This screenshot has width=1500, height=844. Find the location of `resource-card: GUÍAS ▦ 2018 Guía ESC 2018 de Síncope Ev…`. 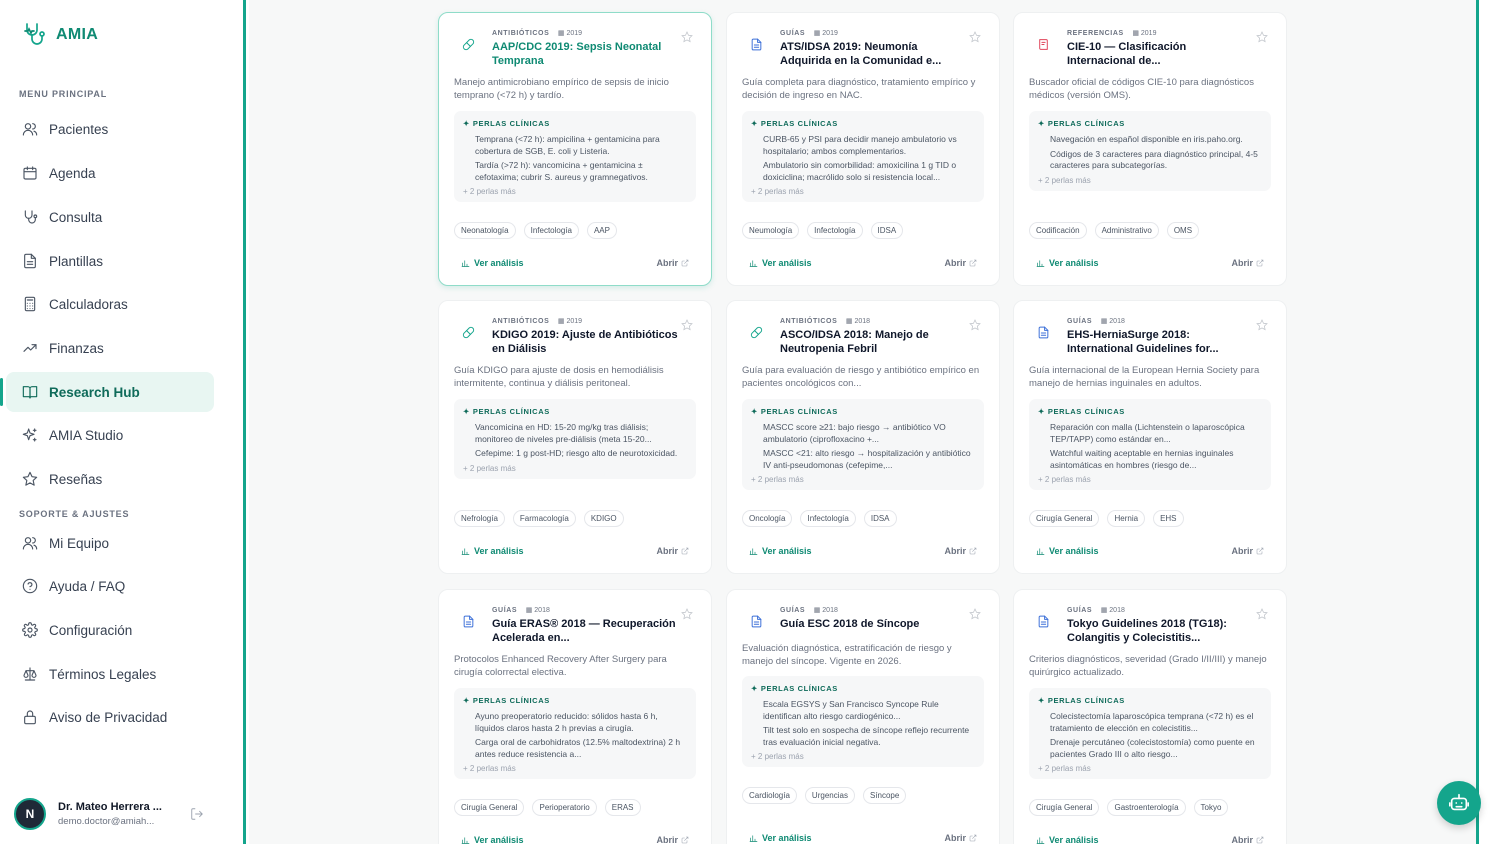

resource-card: GUÍAS ▦ 2018 Guía ESC 2018 de Síncope Ev… is located at coordinates (863, 716).